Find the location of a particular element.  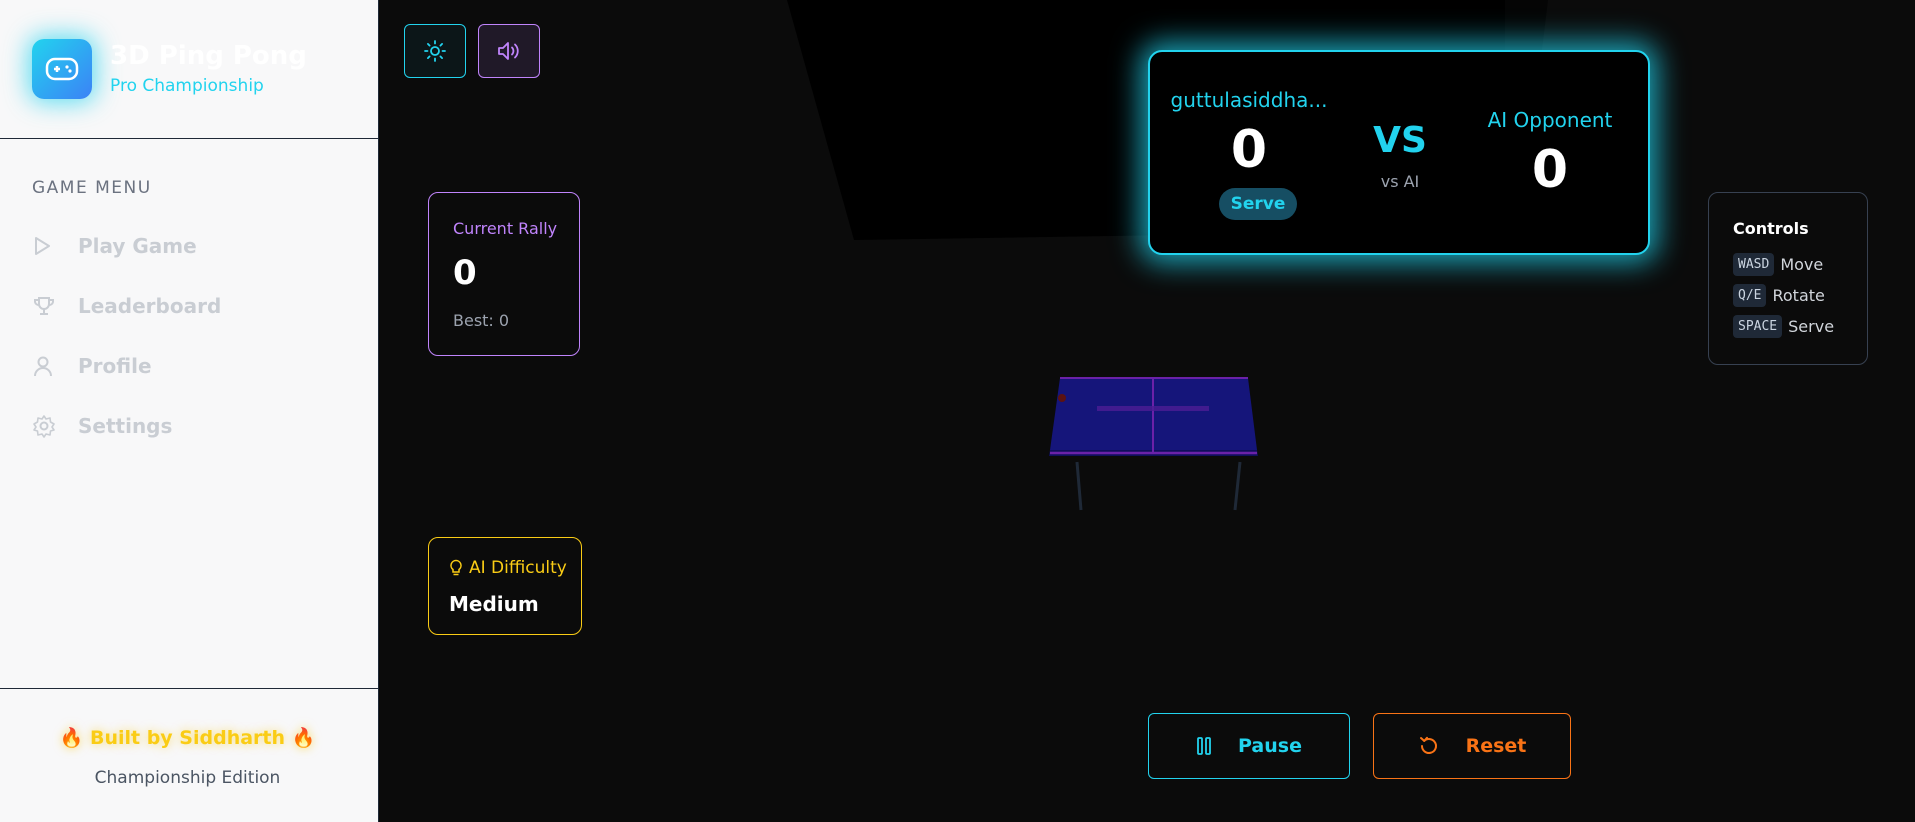

menu-item-label: Settings is located at coordinates (125, 426).